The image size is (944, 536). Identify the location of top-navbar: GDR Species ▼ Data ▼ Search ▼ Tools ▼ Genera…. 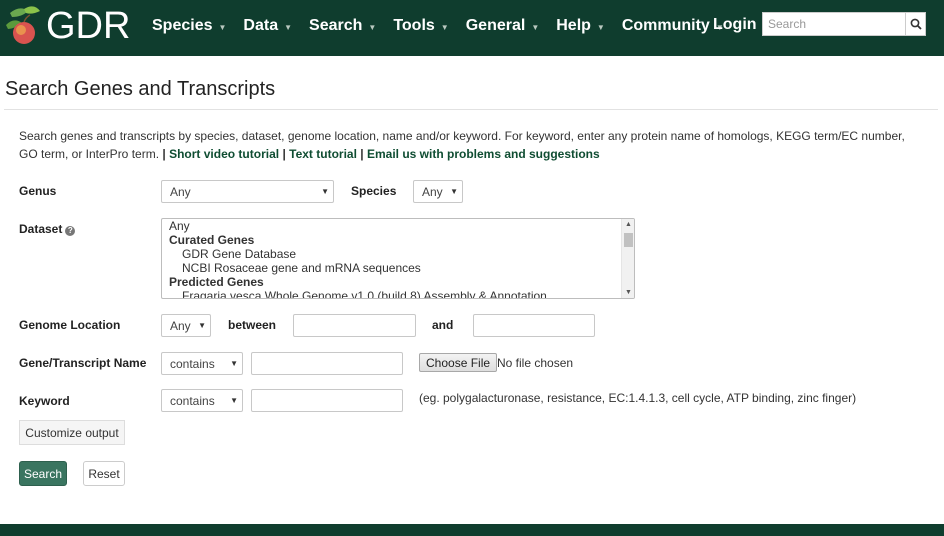
(472, 28).